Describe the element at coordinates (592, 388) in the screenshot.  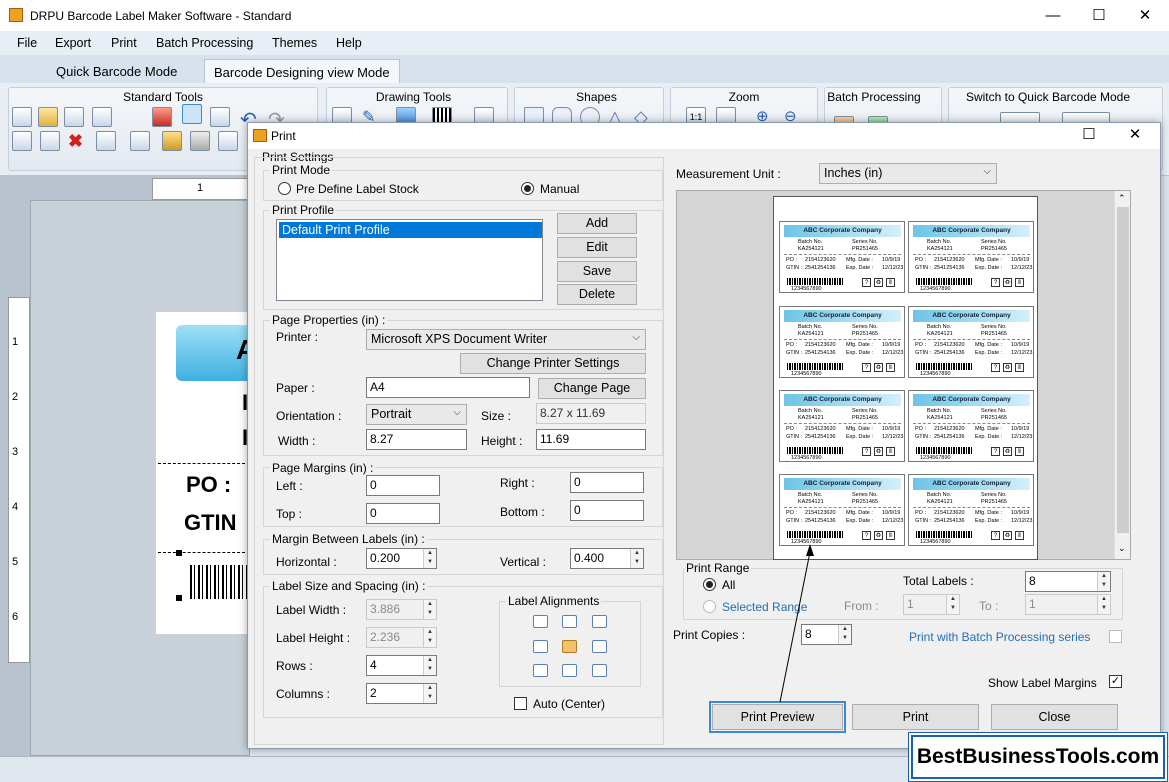
I see `change-page-button: Change Page` at that location.